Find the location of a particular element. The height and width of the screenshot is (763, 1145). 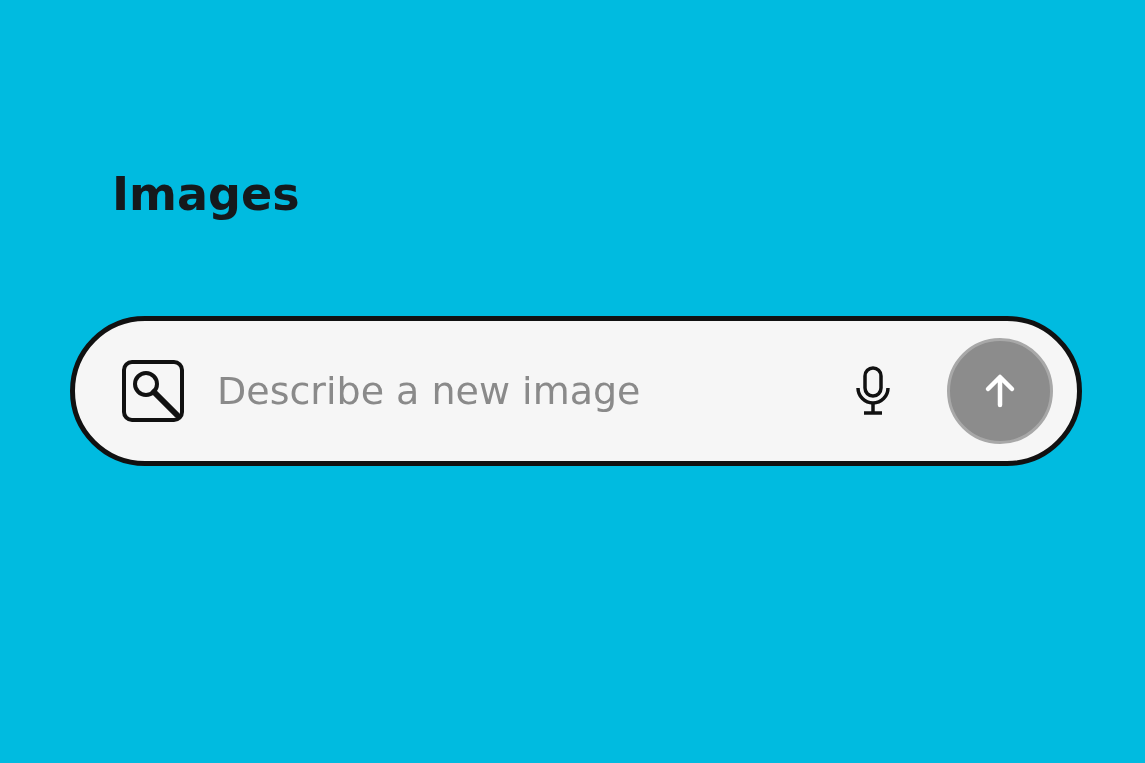

page-title: Images is located at coordinates (206, 194).